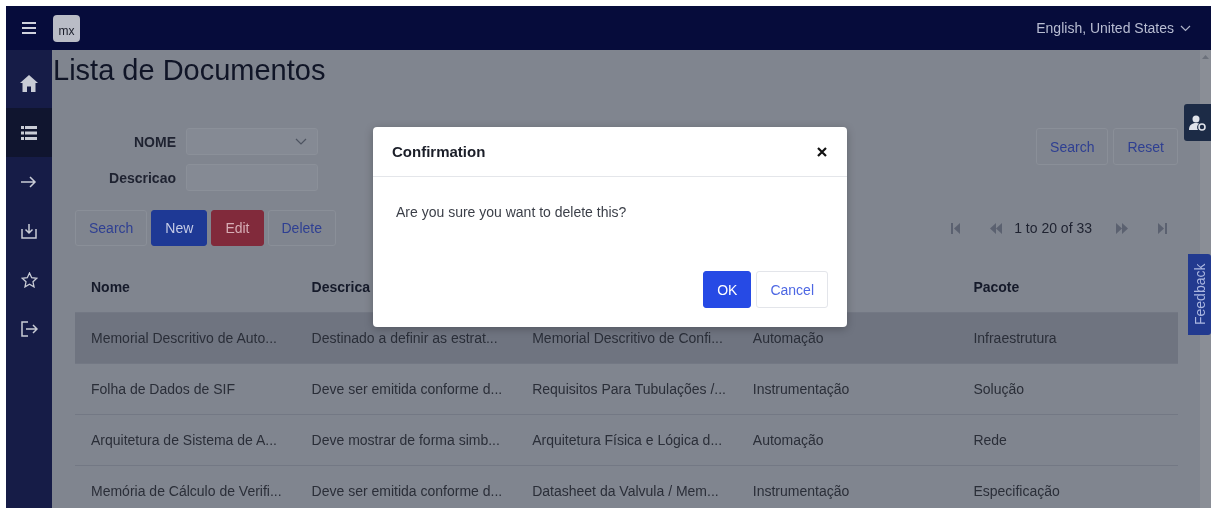 The image size is (1211, 508). I want to click on logout-icon, so click(29, 328).